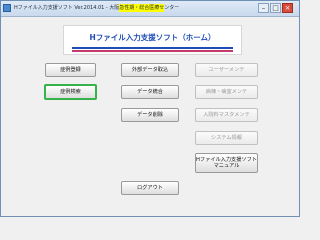  I want to click on manual-button-line2: マニュアル, so click(226, 166).